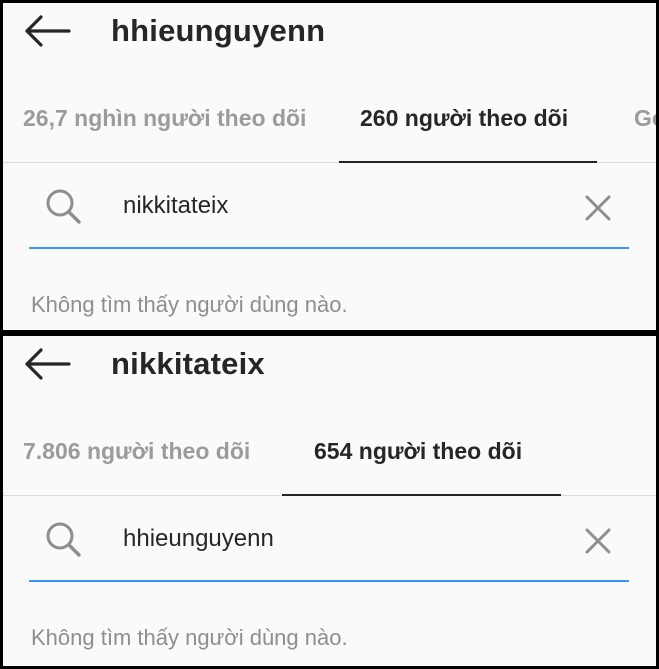  What do you see at coordinates (164, 118) in the screenshot?
I see `tab-followers: 26,7 nghìn người theo dõi` at bounding box center [164, 118].